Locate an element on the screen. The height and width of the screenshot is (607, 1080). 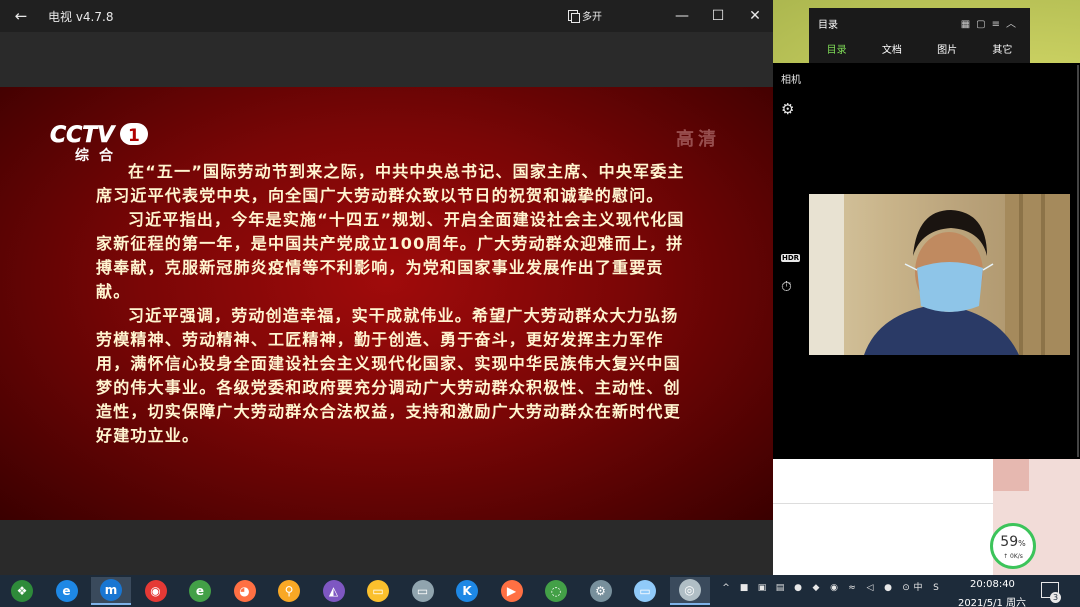
start-icon: ❖ is located at coordinates (22, 591).